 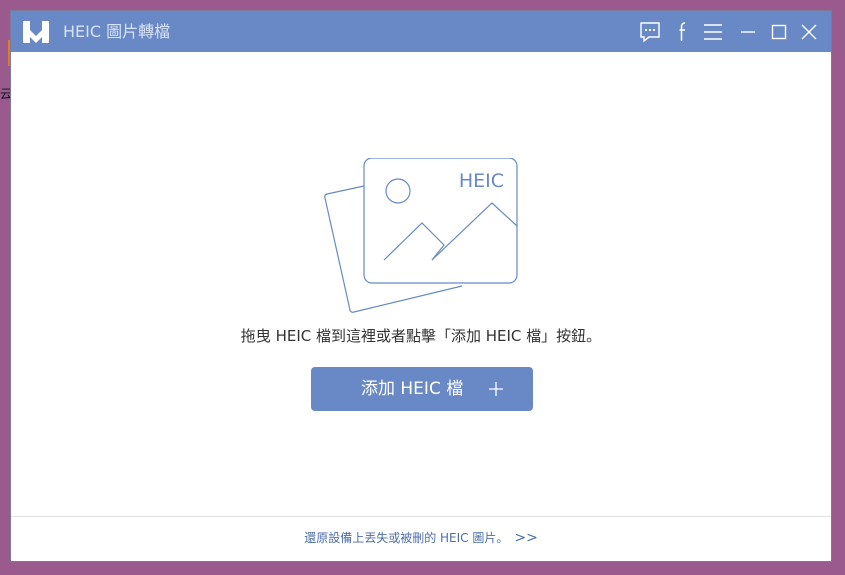 I want to click on add-heic-button-label: 添加 HEIC 檔, so click(x=412, y=389).